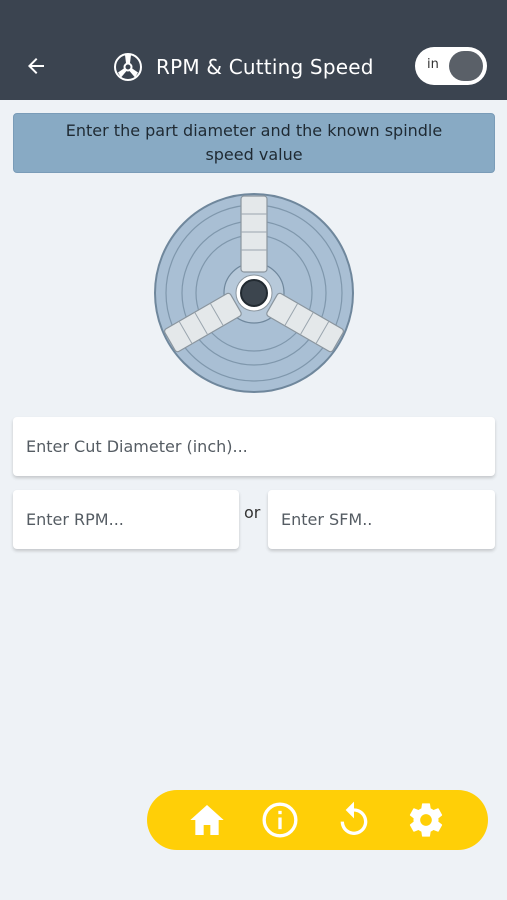  I want to click on settings-icon, so click(426, 820).